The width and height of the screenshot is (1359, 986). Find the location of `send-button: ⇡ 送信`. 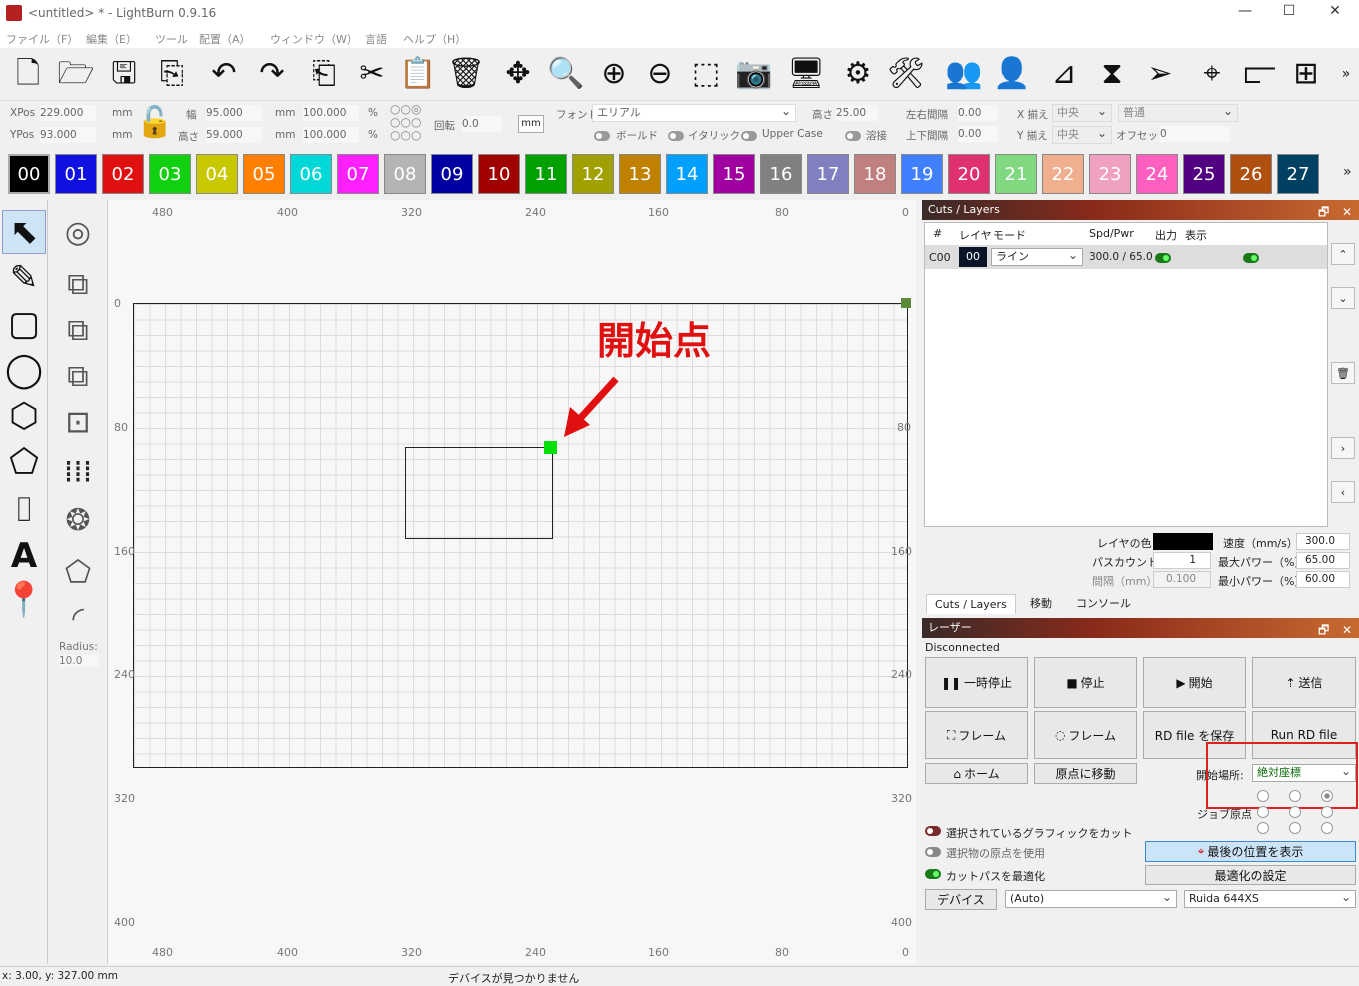

send-button: ⇡ 送信 is located at coordinates (1304, 682).